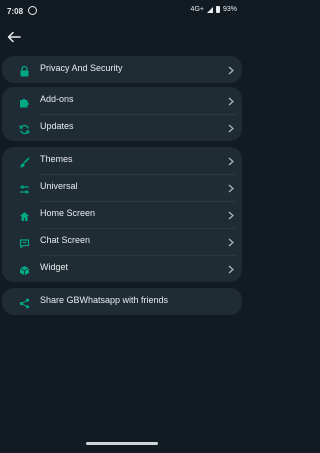 Image resolution: width=320 pixels, height=453 pixels. I want to click on back-arrow-icon, so click(14, 36).